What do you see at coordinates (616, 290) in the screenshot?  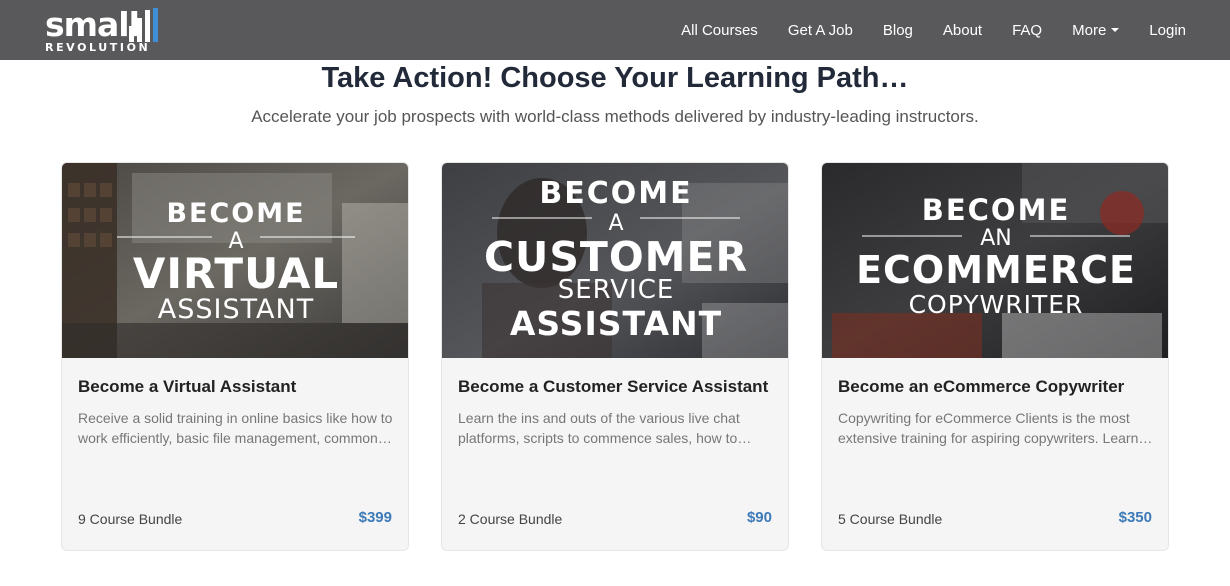 I see `image-line-4: SERVICE` at bounding box center [616, 290].